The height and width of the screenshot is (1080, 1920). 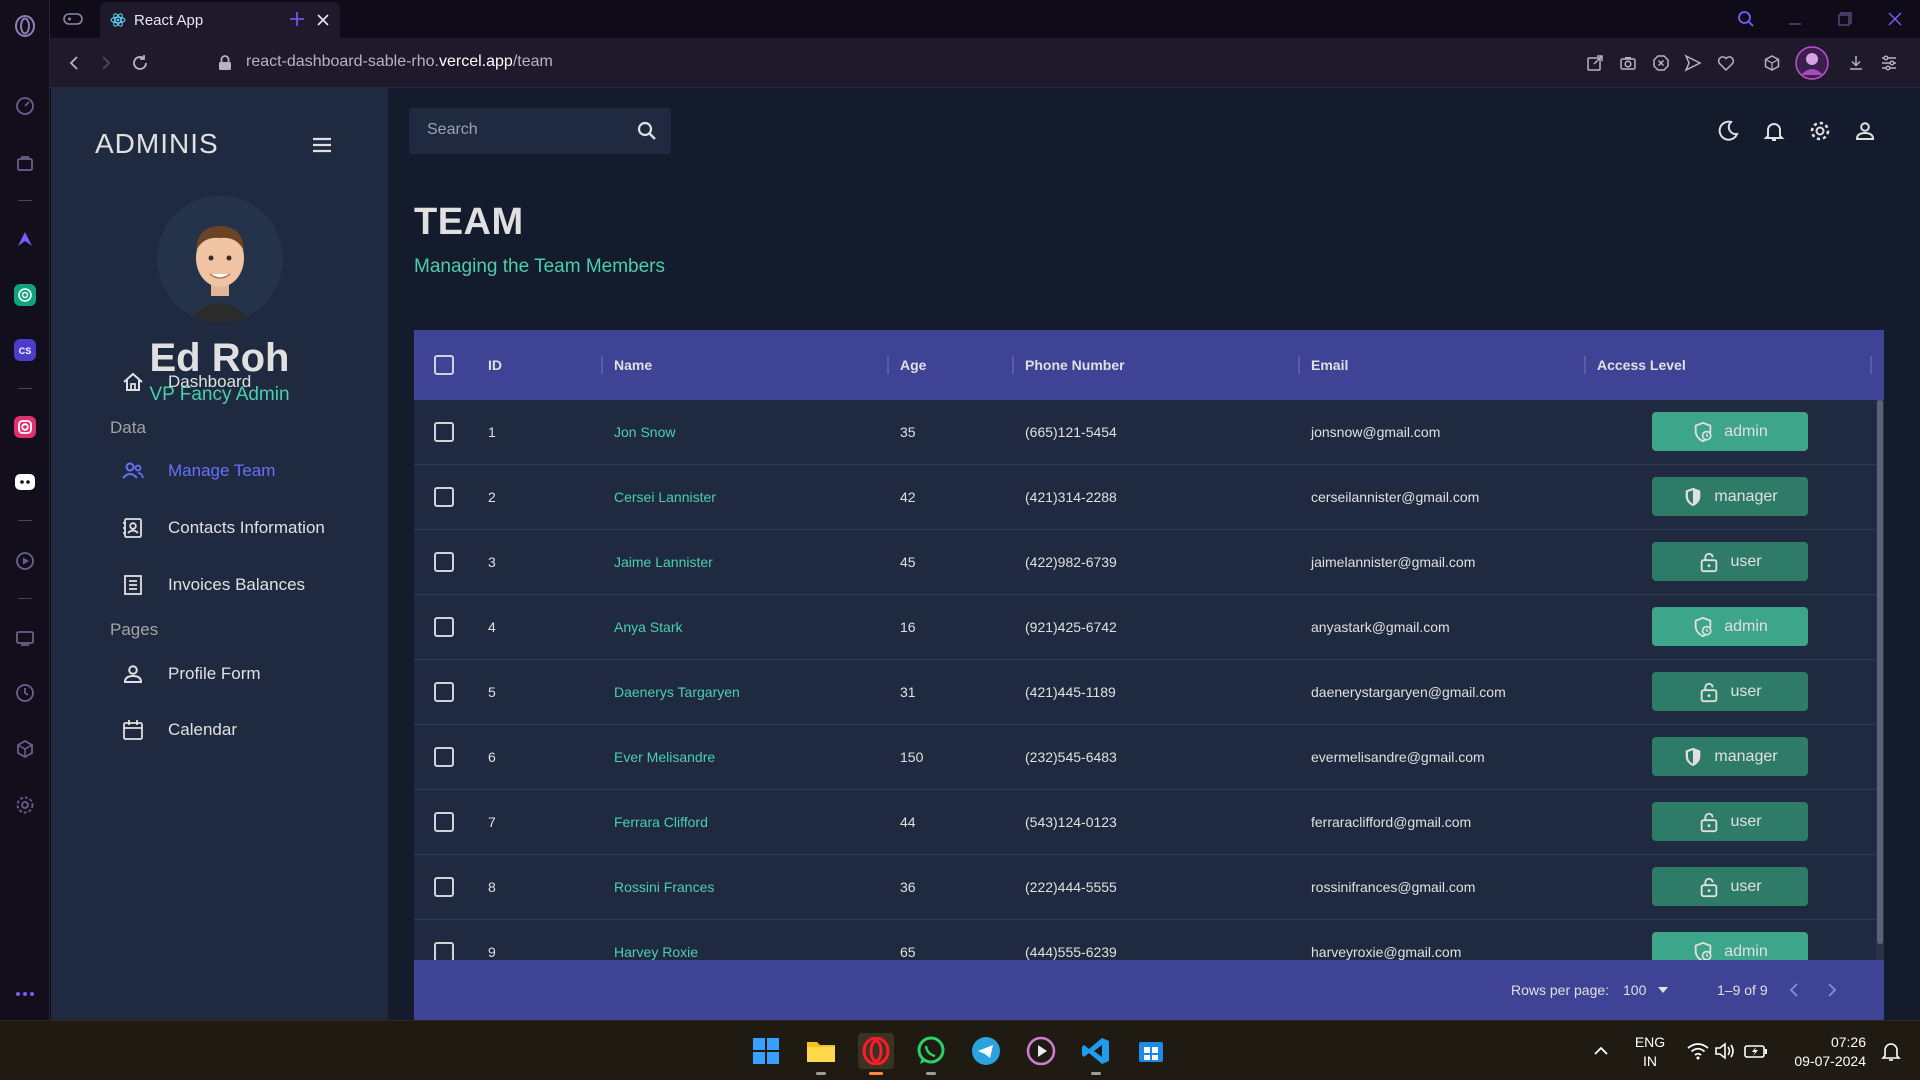 I want to click on cs-app-icon: CS, so click(x=25, y=350).